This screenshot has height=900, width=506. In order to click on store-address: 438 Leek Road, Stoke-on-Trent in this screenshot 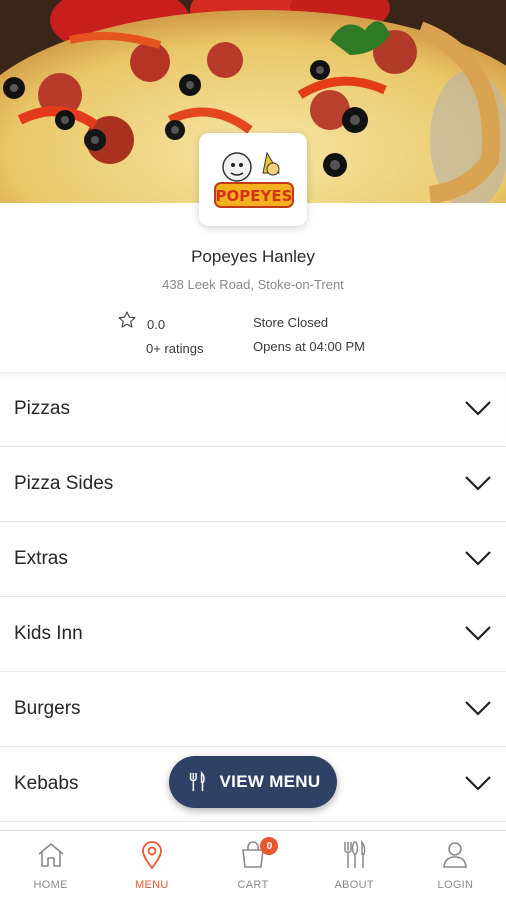, I will do `click(253, 284)`.